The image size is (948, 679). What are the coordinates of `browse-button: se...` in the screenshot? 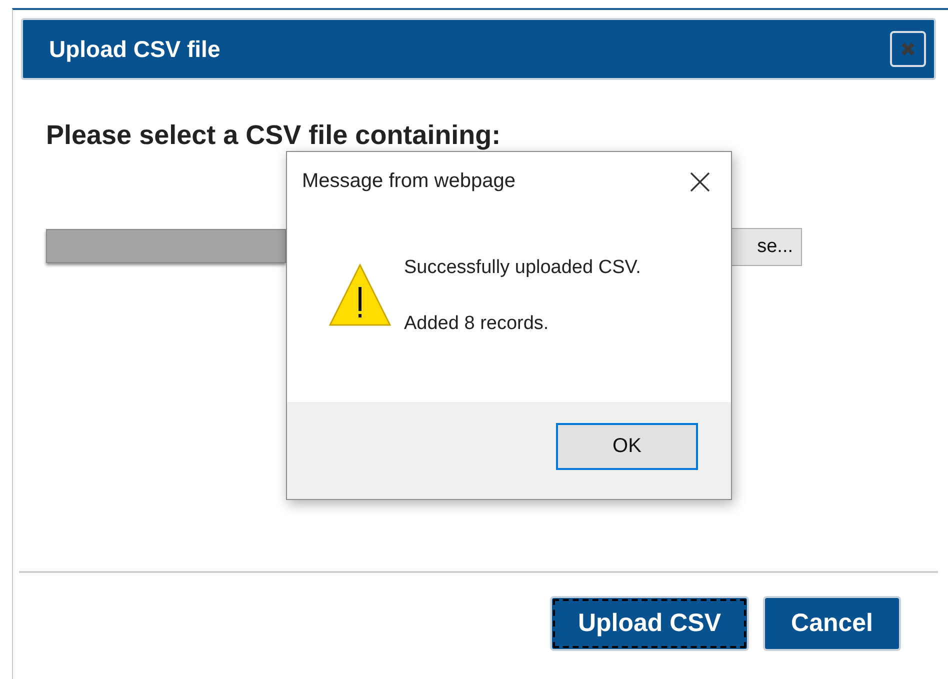 It's located at (766, 247).